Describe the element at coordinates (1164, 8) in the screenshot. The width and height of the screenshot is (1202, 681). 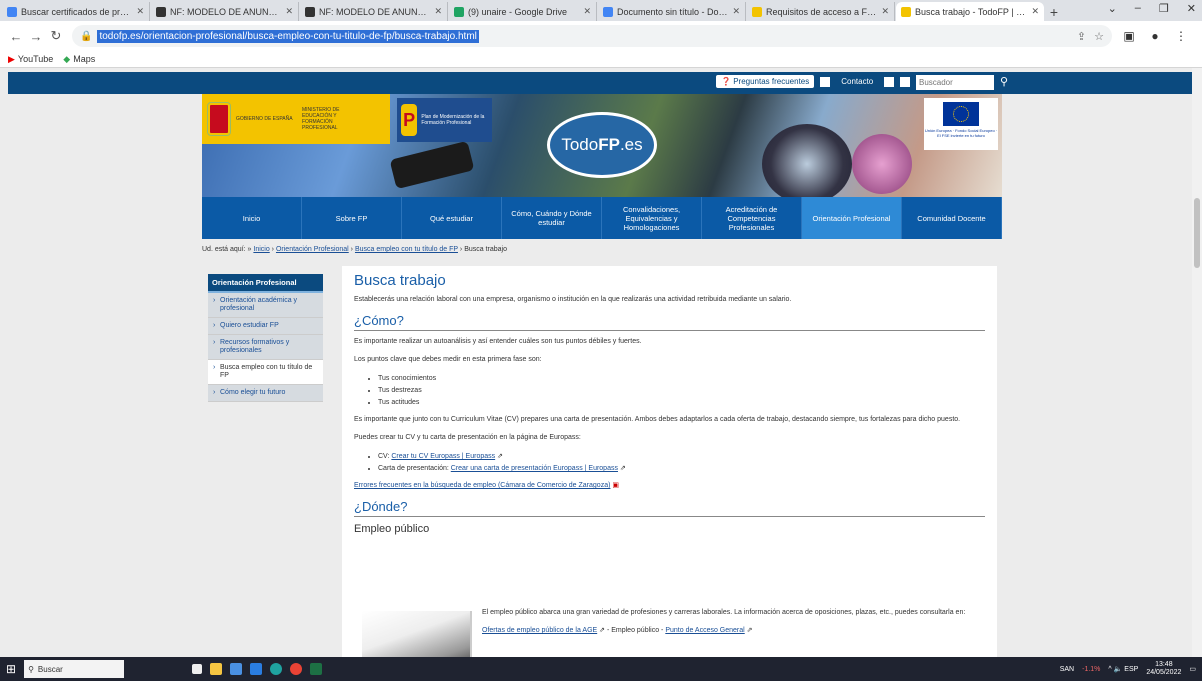
I see `maximize-icon: ❐` at that location.